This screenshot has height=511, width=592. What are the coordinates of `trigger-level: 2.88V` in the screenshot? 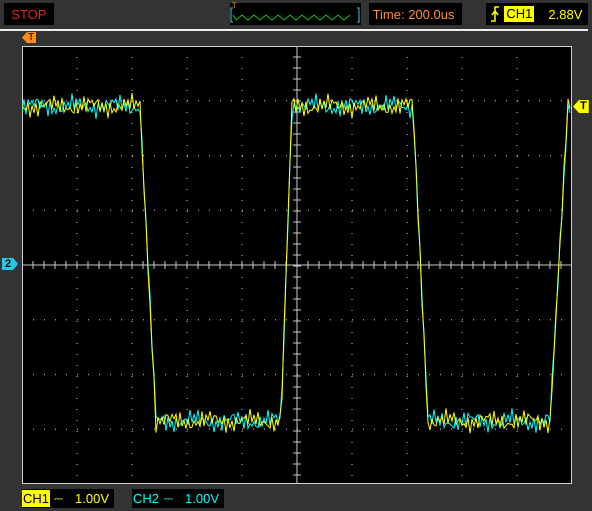 It's located at (565, 14).